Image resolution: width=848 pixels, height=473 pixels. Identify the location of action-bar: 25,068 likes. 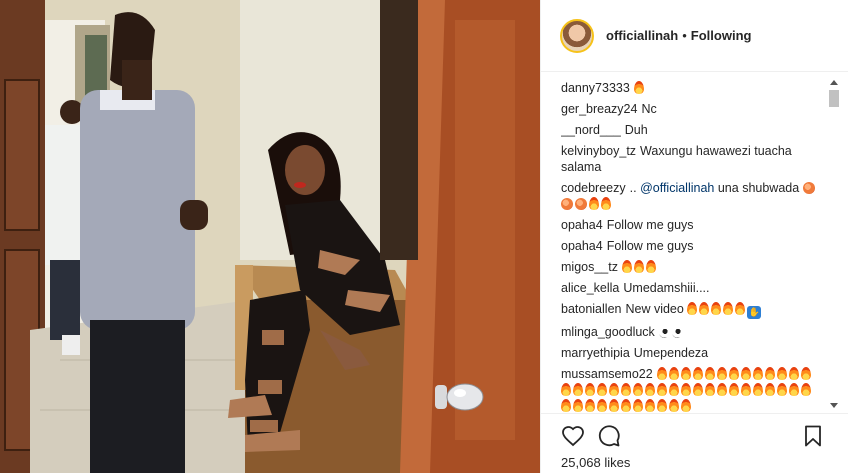
(694, 443).